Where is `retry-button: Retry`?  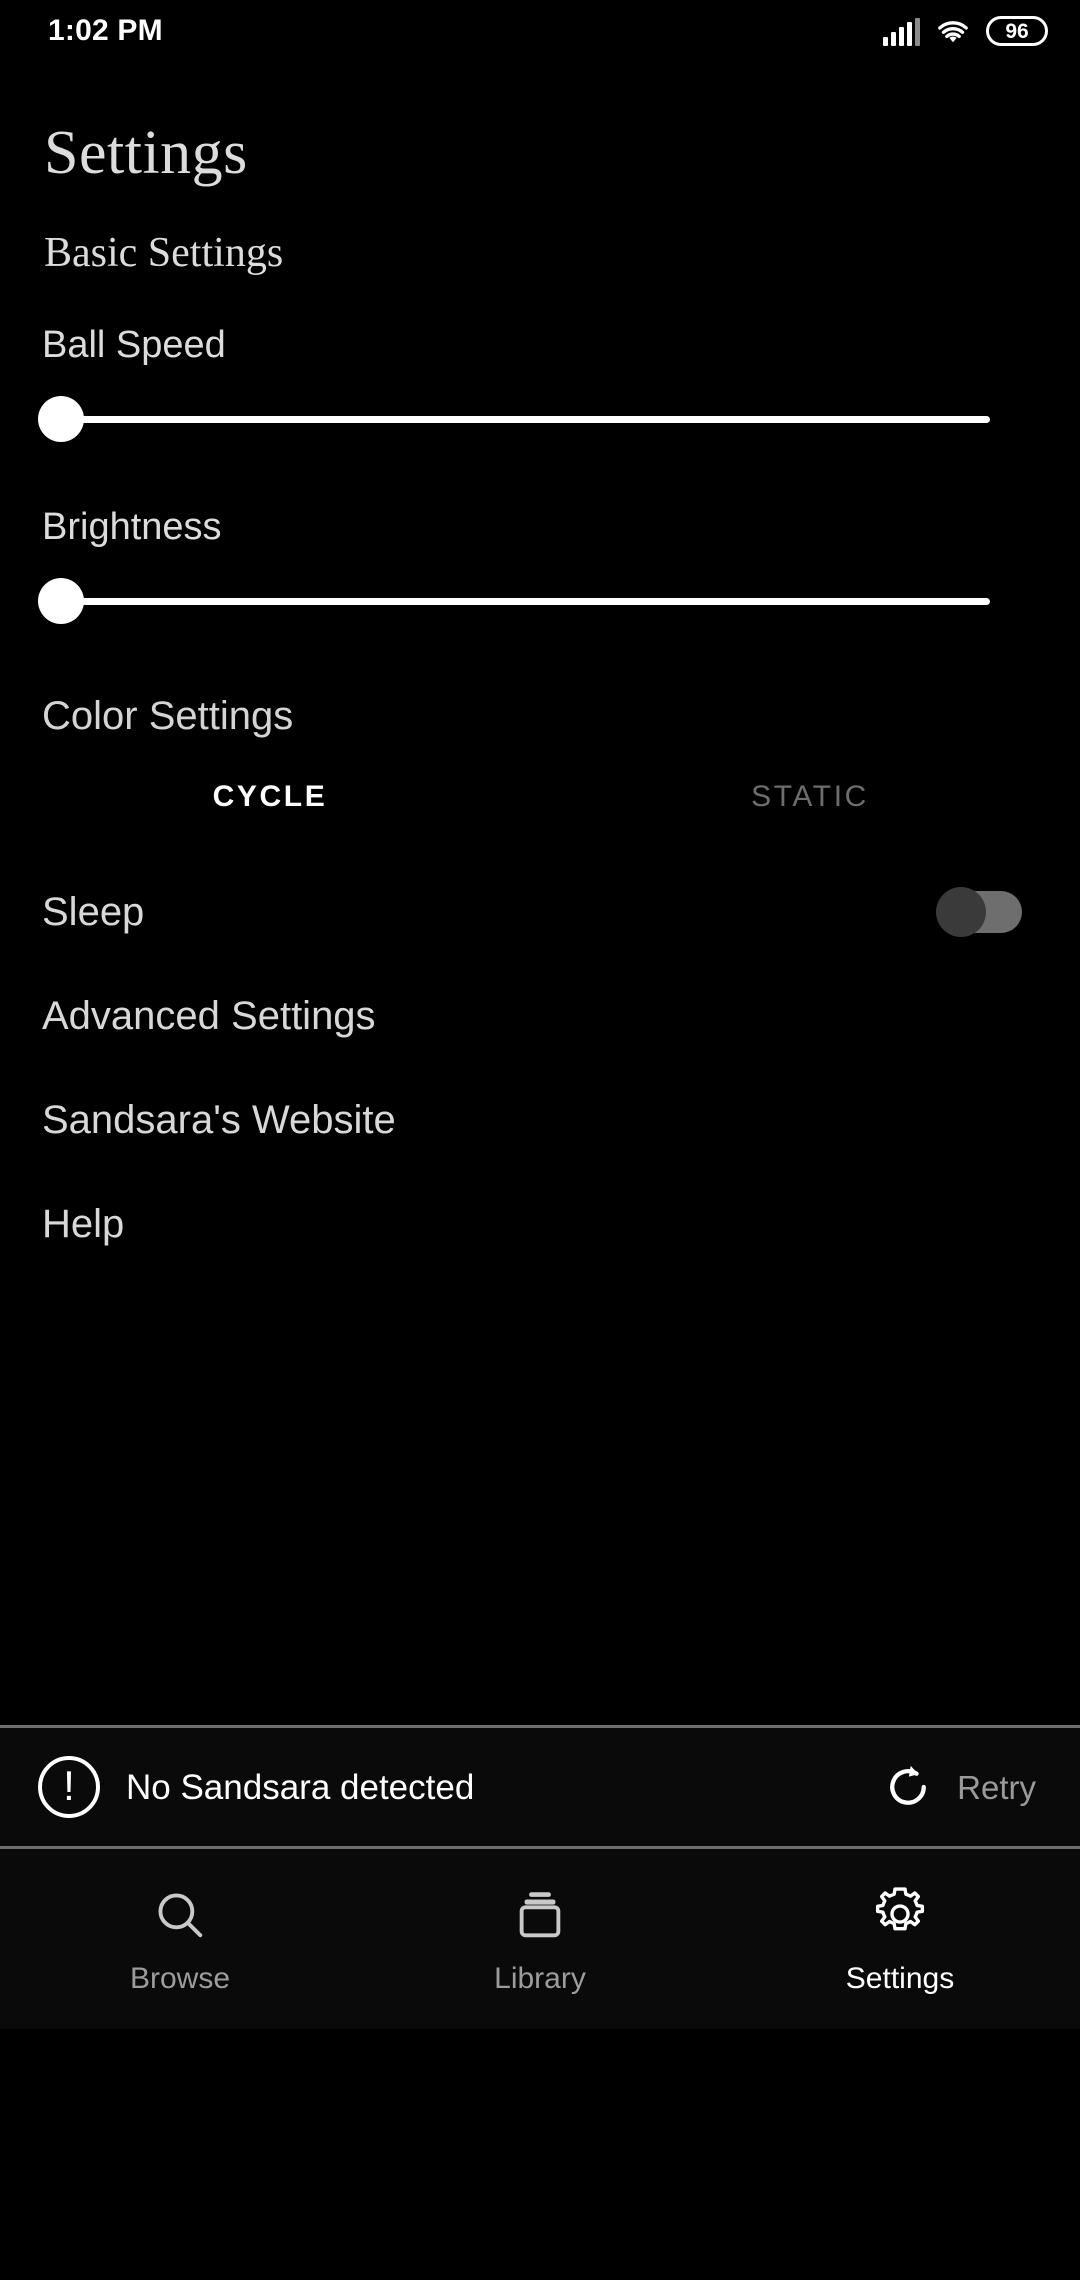
retry-button: Retry is located at coordinates (958, 1787).